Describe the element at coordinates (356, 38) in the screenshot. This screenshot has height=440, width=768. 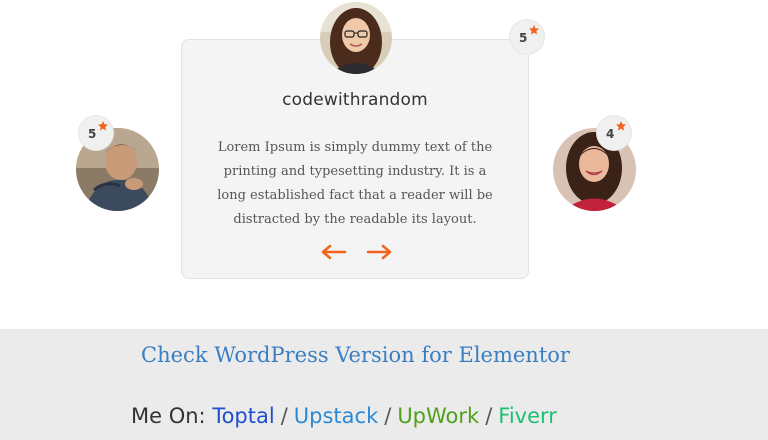
I see `avatar-center` at that location.